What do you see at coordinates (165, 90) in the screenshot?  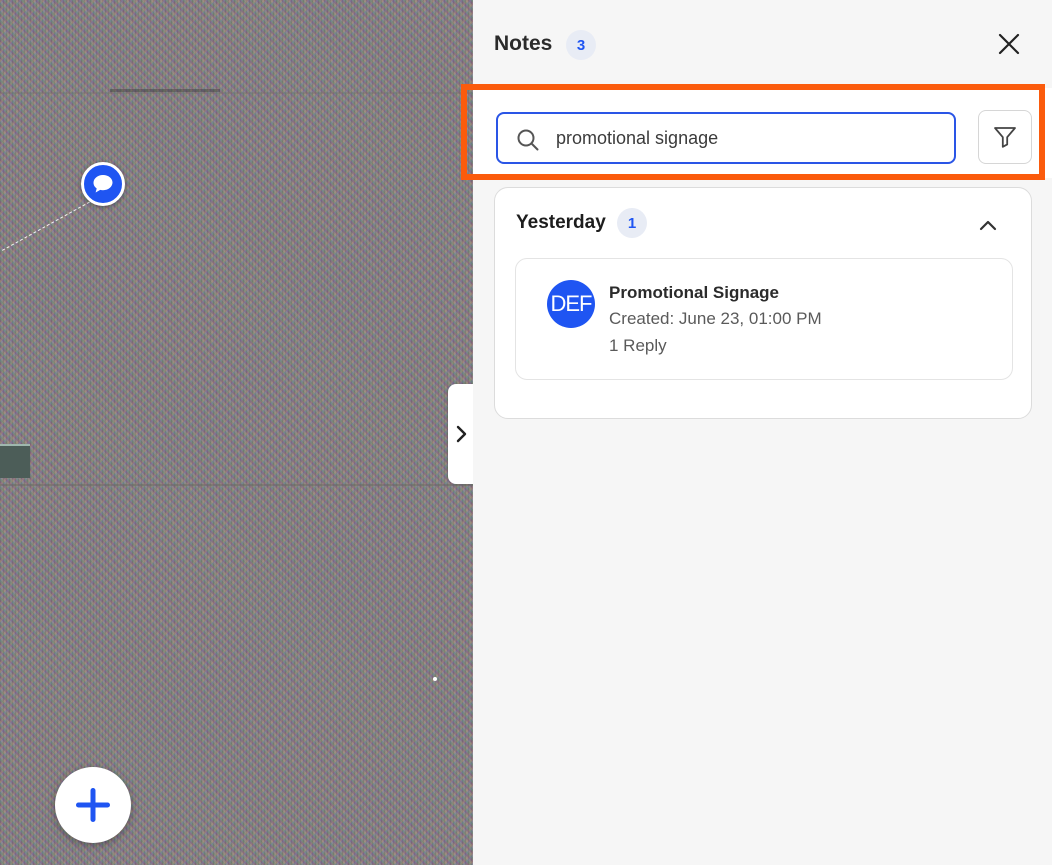 I see `map-feature` at bounding box center [165, 90].